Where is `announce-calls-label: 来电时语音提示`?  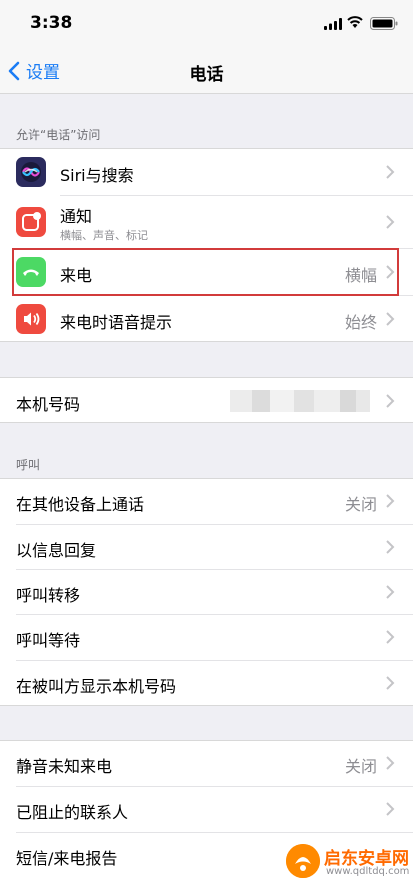
announce-calls-label: 来电时语音提示 is located at coordinates (116, 322).